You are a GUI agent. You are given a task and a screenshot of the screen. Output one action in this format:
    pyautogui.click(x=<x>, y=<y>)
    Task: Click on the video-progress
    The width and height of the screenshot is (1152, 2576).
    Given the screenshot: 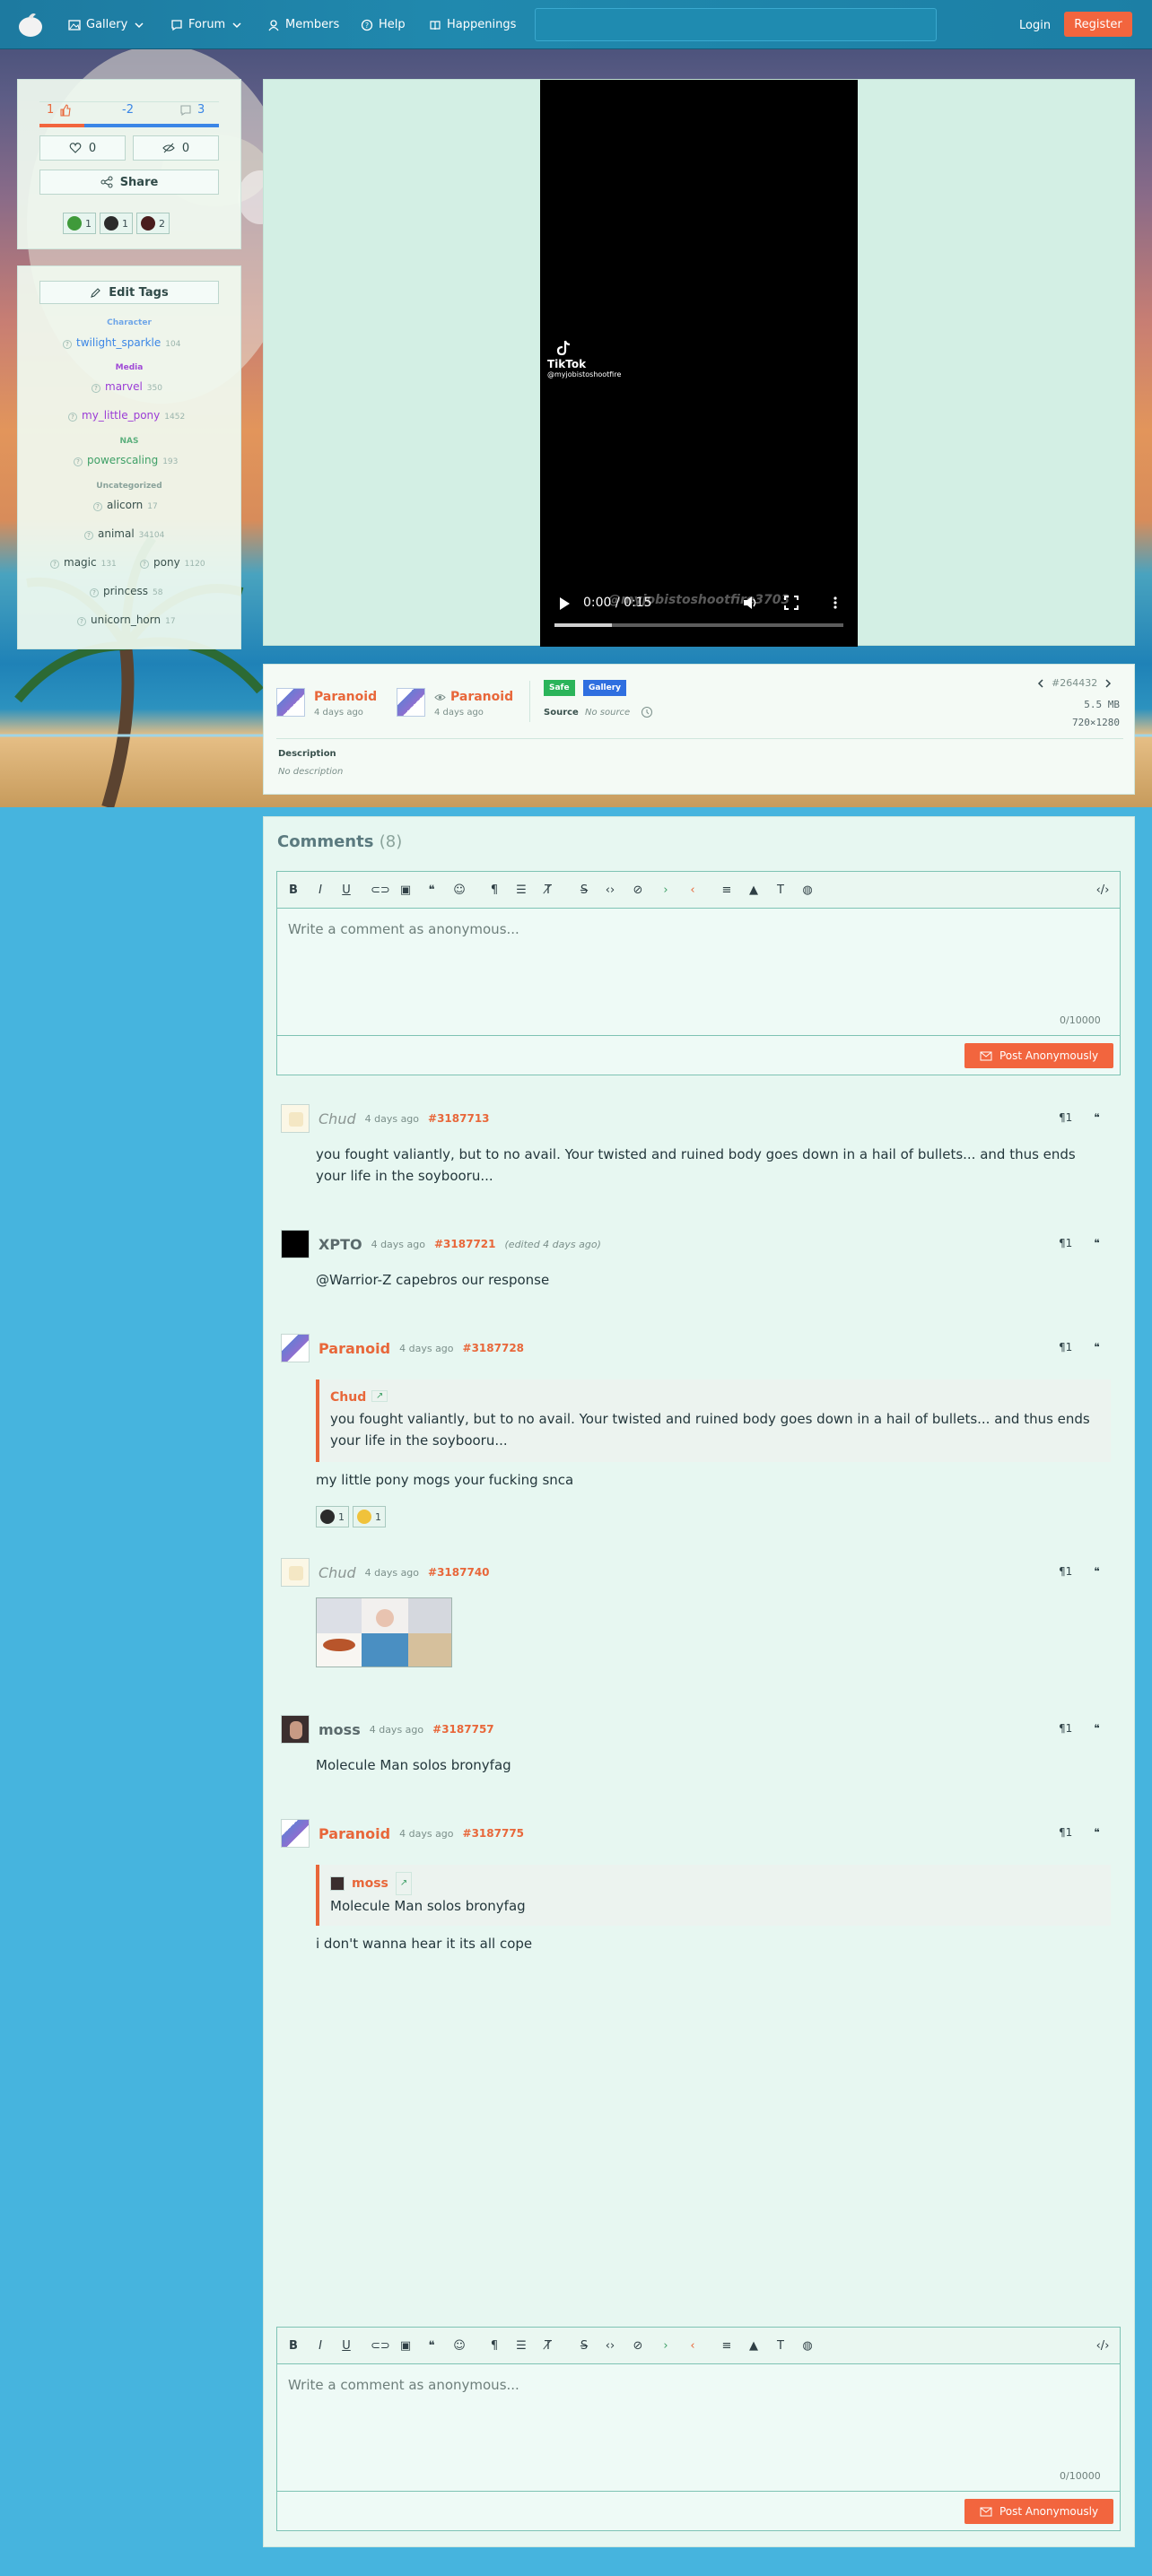 What is the action you would take?
    pyautogui.click(x=698, y=625)
    